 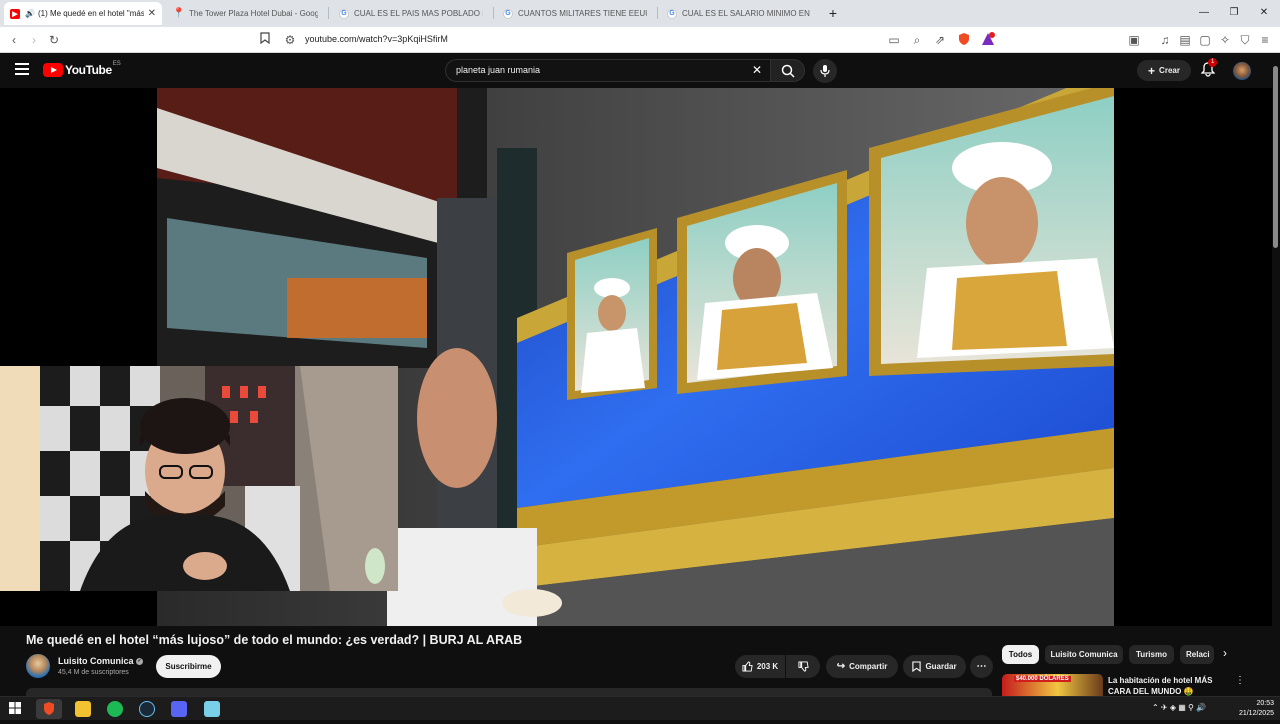 I want to click on close-tab-icon: ✕, so click(x=150, y=13).